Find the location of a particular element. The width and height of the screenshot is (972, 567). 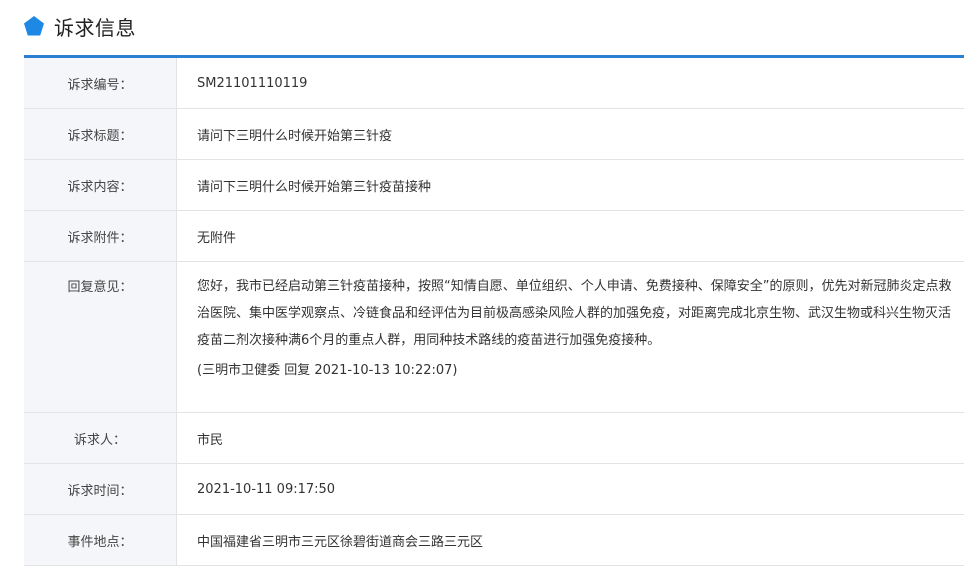

row-content: 诉求内容： 请问下三明什么时候开始第三针疫苗接种 is located at coordinates (494, 185).